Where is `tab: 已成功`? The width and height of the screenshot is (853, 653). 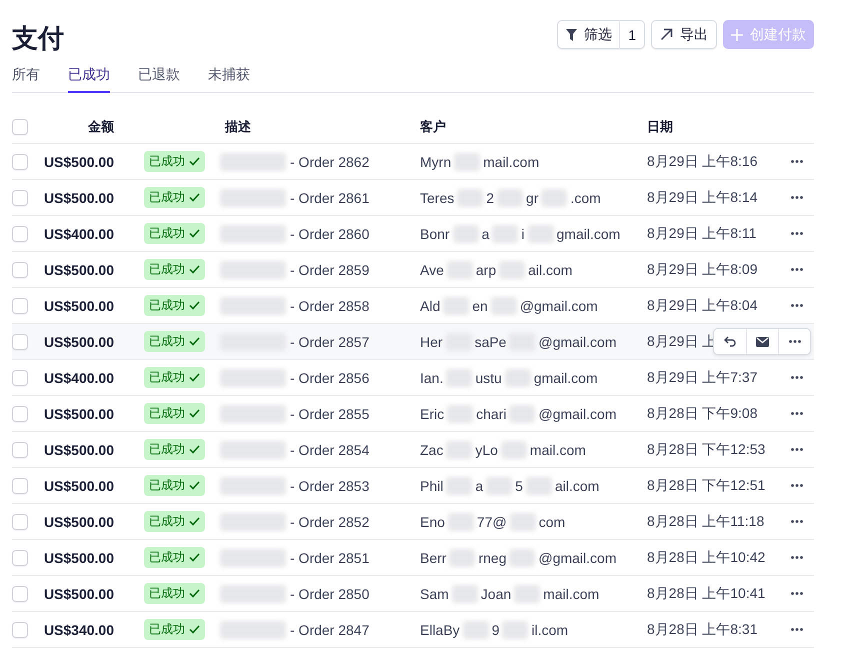 tab: 已成功 is located at coordinates (89, 78).